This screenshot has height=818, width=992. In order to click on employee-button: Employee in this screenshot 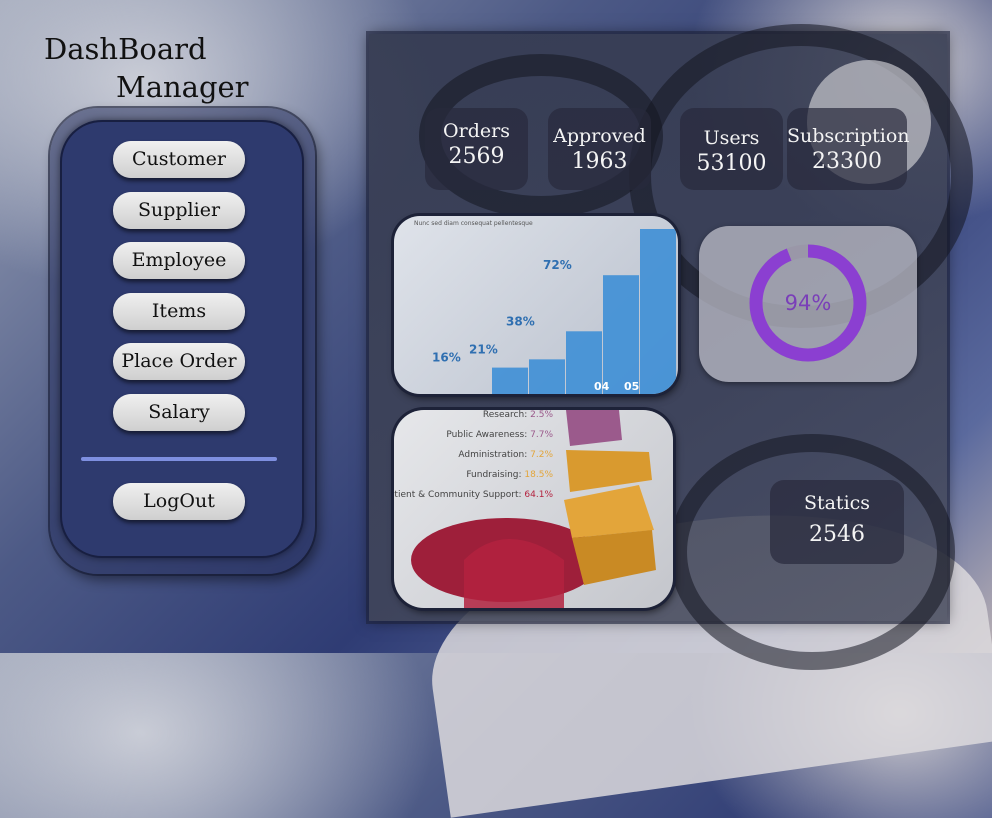, I will do `click(179, 260)`.